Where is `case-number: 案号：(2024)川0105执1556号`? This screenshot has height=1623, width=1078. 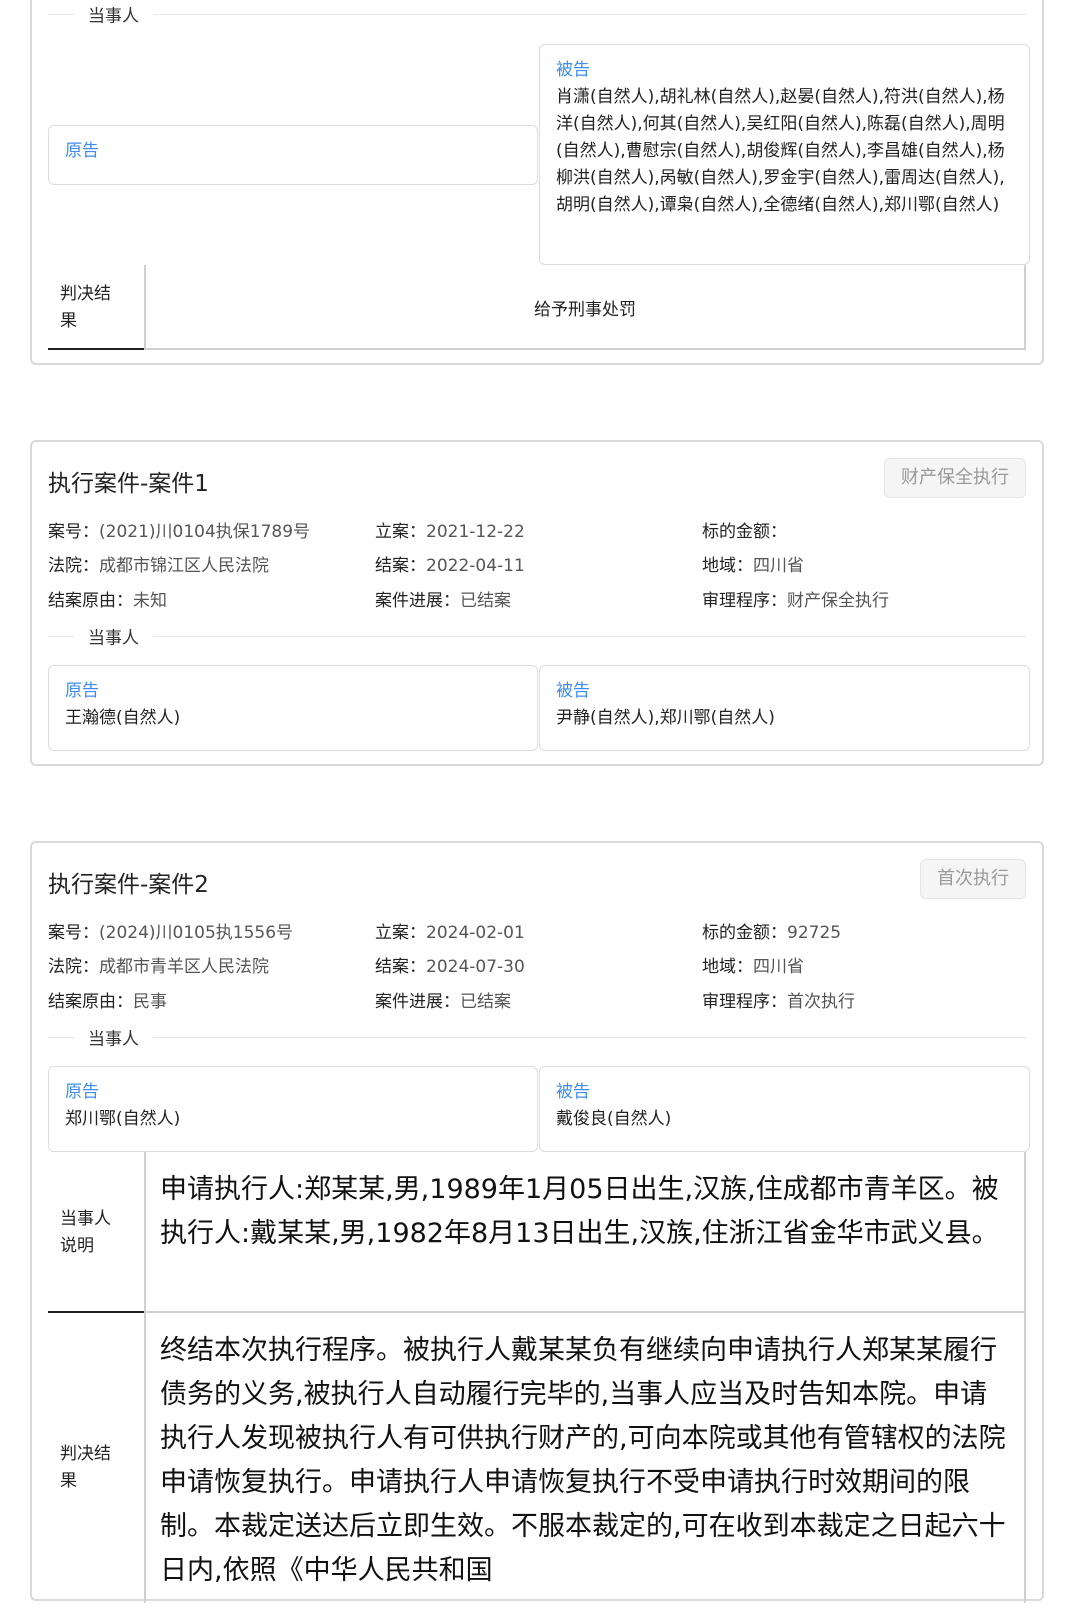
case-number: 案号：(2024)川0105执1556号 is located at coordinates (171, 933).